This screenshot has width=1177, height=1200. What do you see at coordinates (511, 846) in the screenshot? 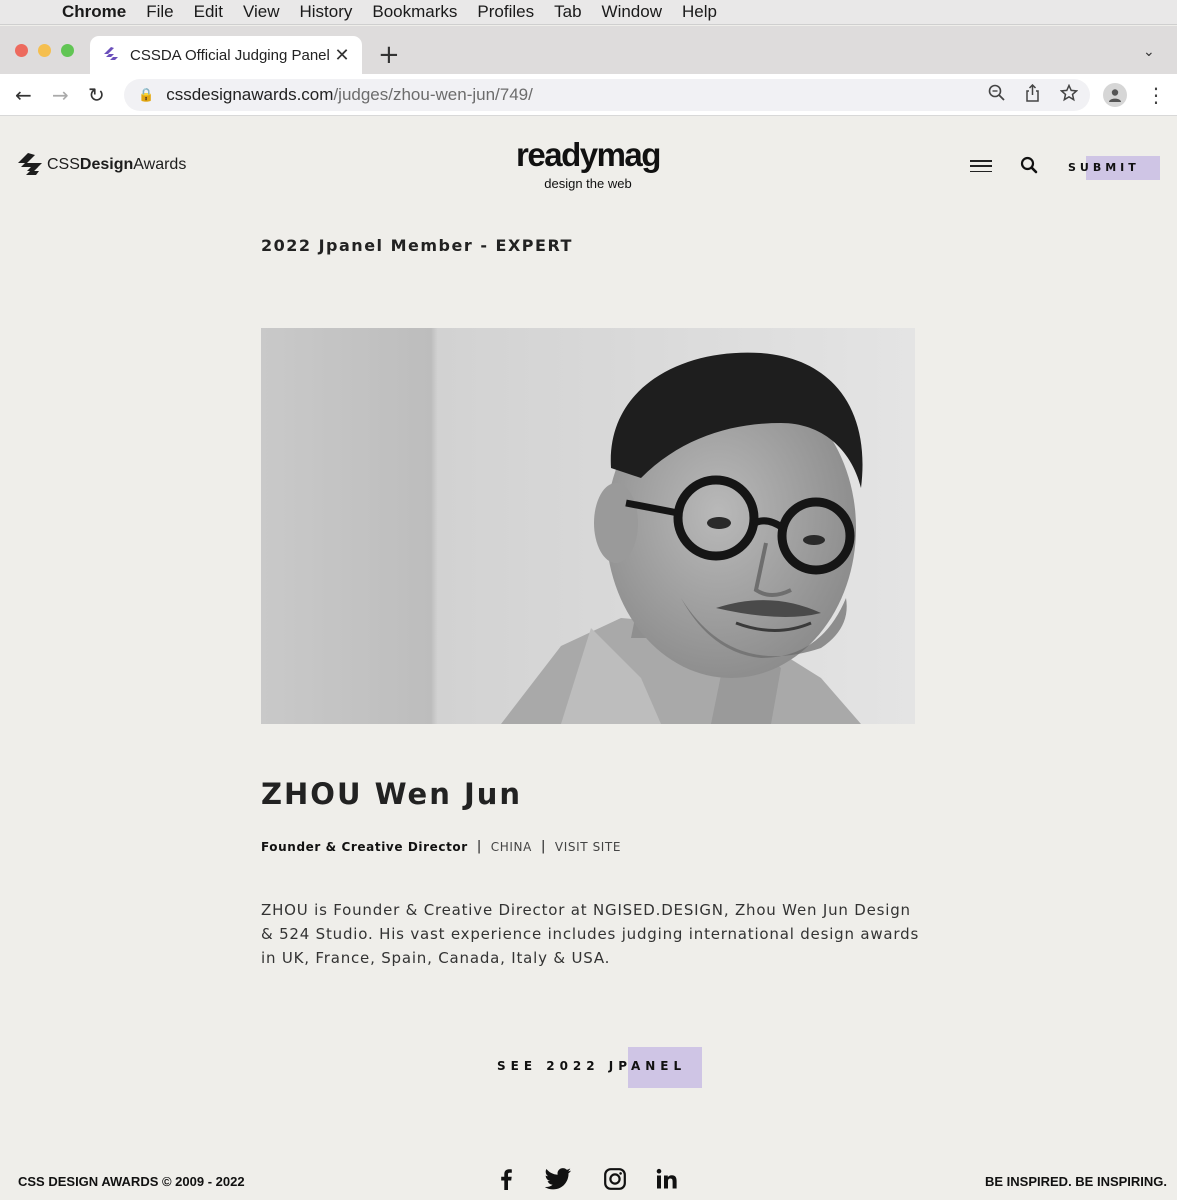
I see `judge-country: CHINA` at bounding box center [511, 846].